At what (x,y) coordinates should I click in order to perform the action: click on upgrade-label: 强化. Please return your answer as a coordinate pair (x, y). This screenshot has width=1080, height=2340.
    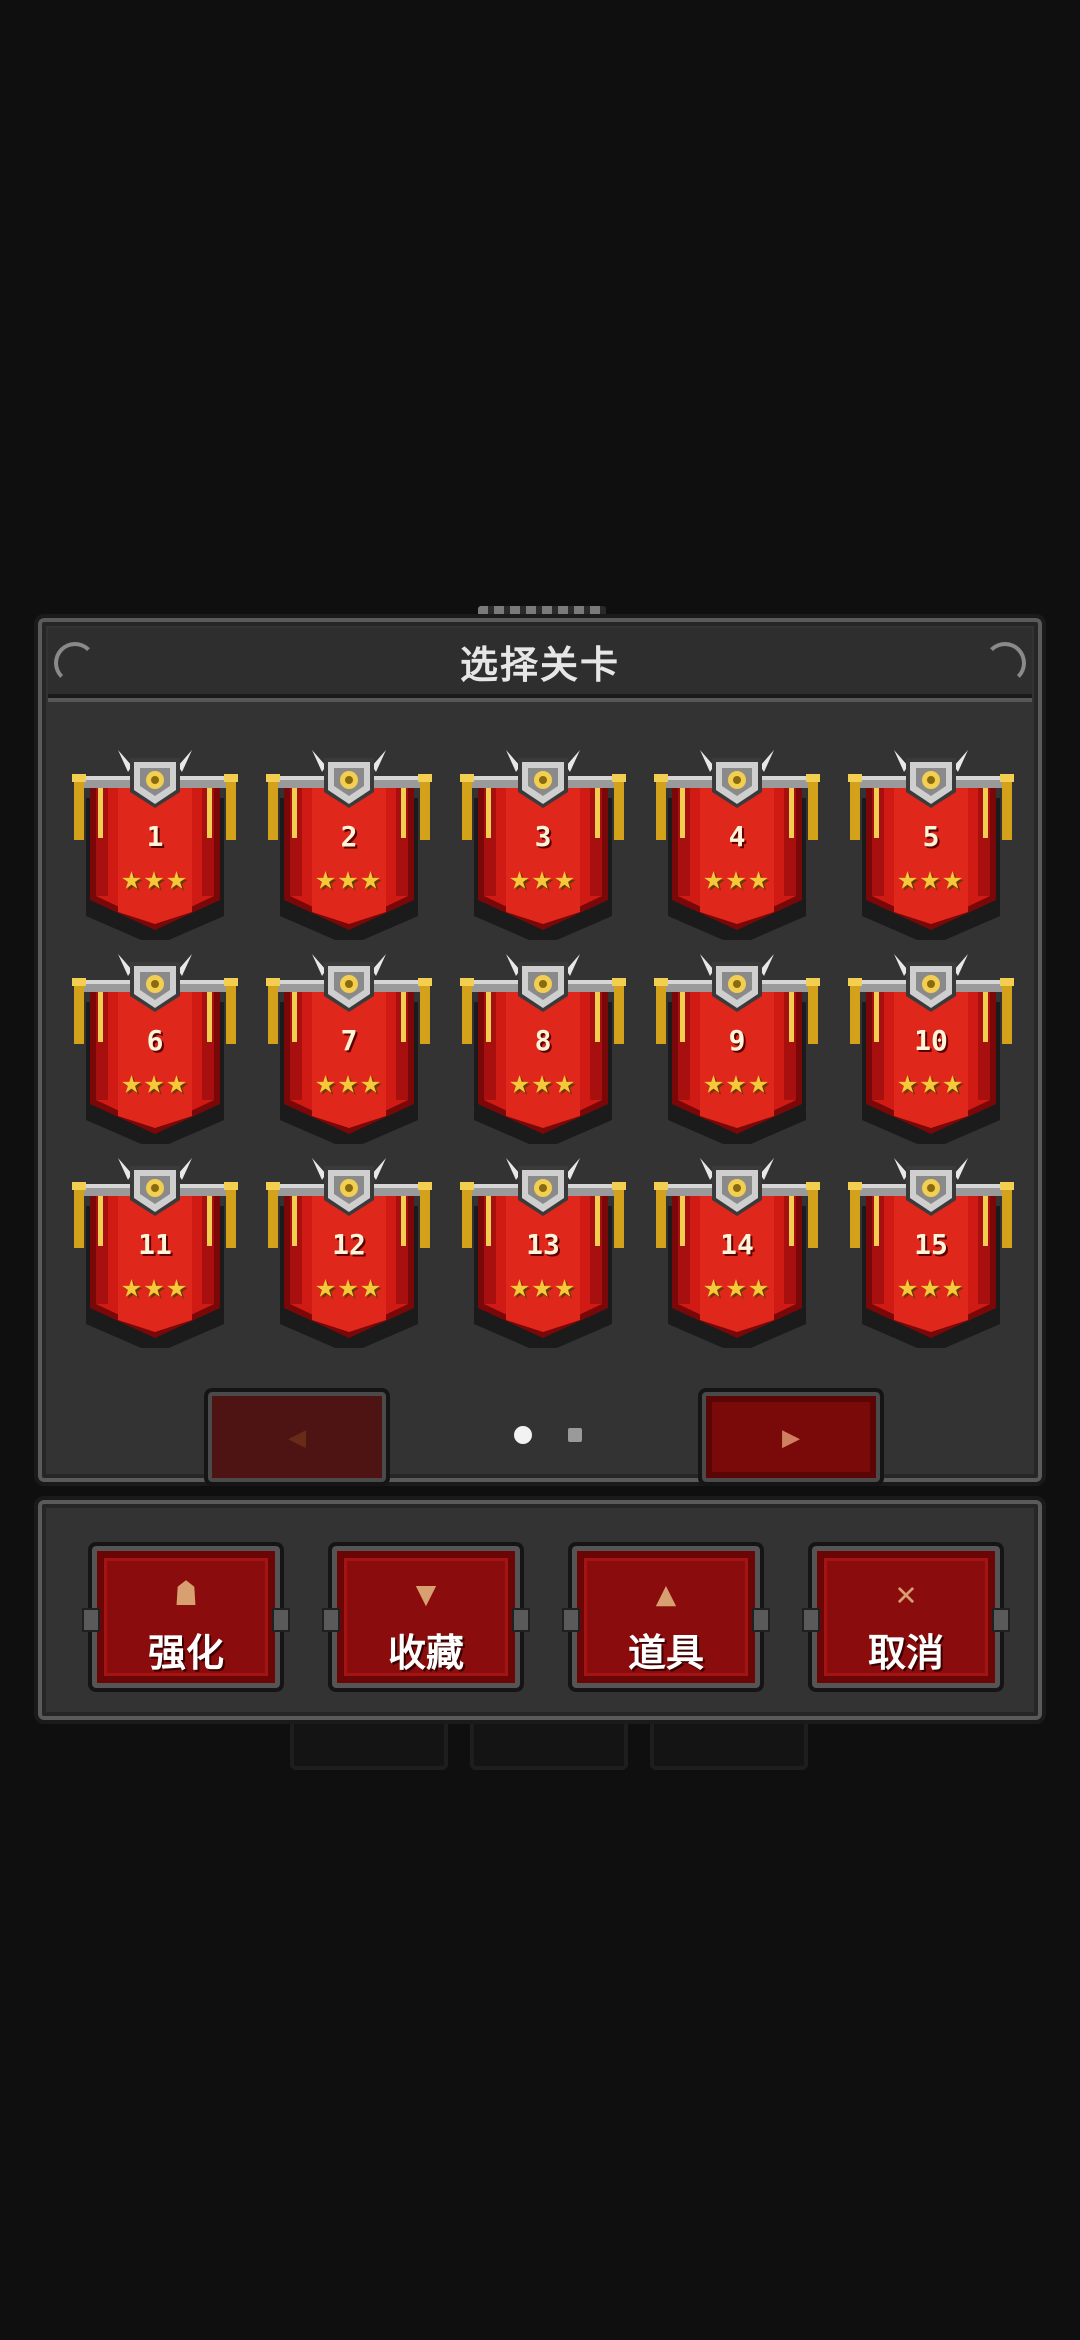
    Looking at the image, I should click on (185, 1653).